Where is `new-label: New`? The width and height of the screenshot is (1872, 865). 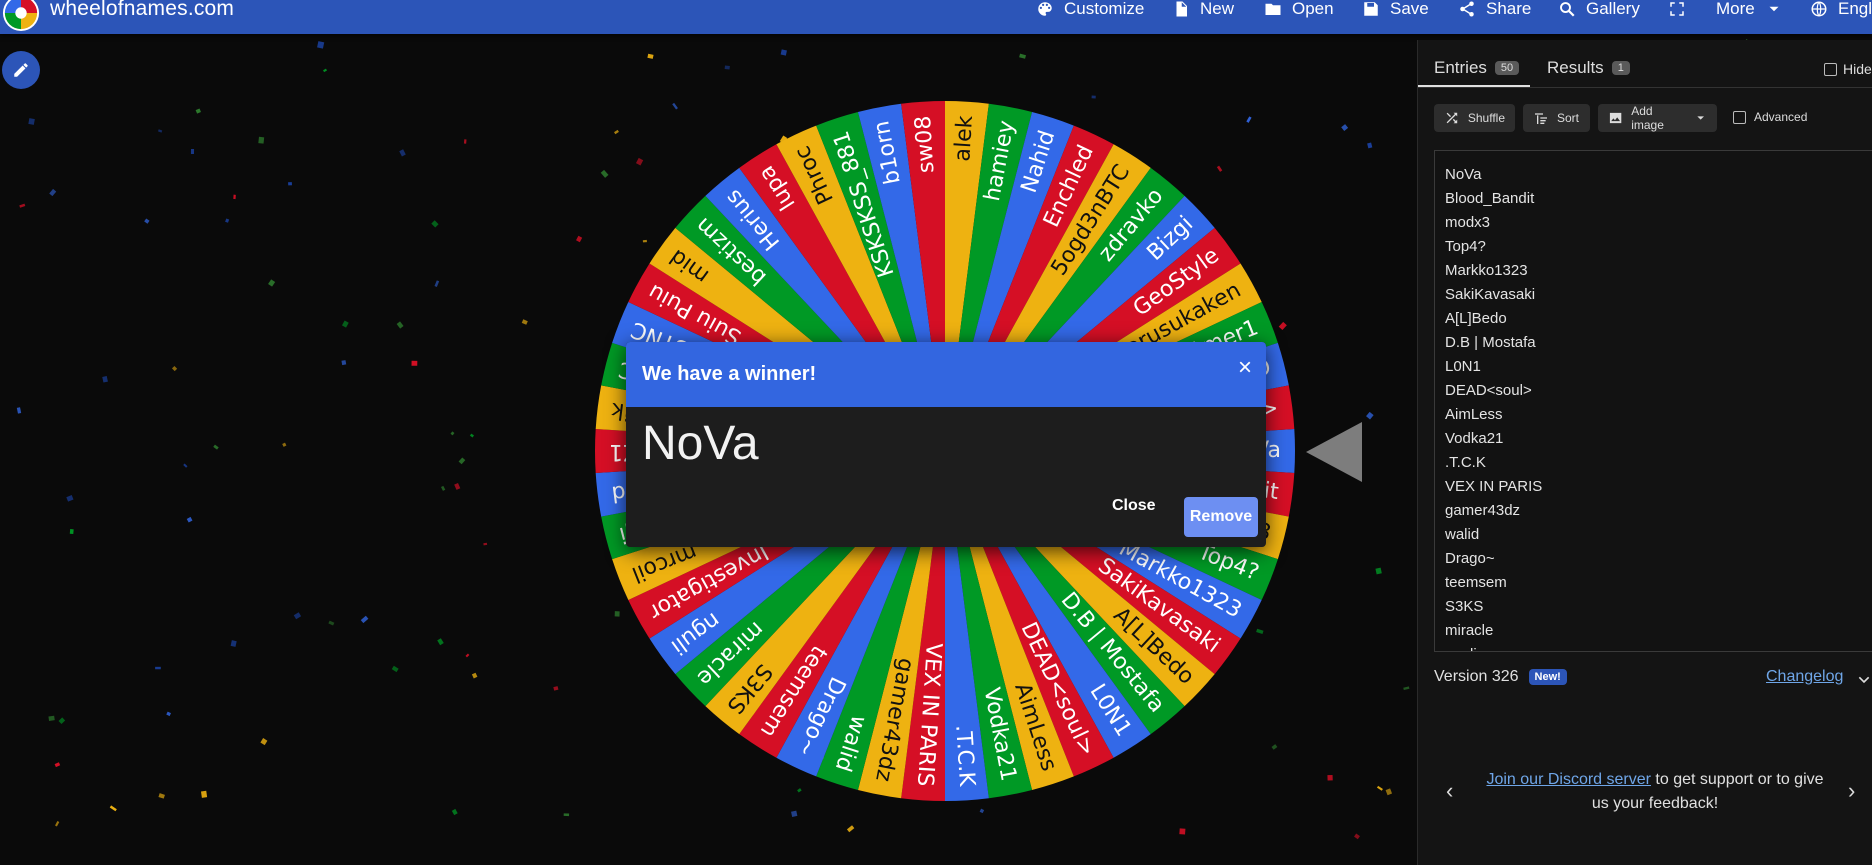
new-label: New is located at coordinates (1217, 9).